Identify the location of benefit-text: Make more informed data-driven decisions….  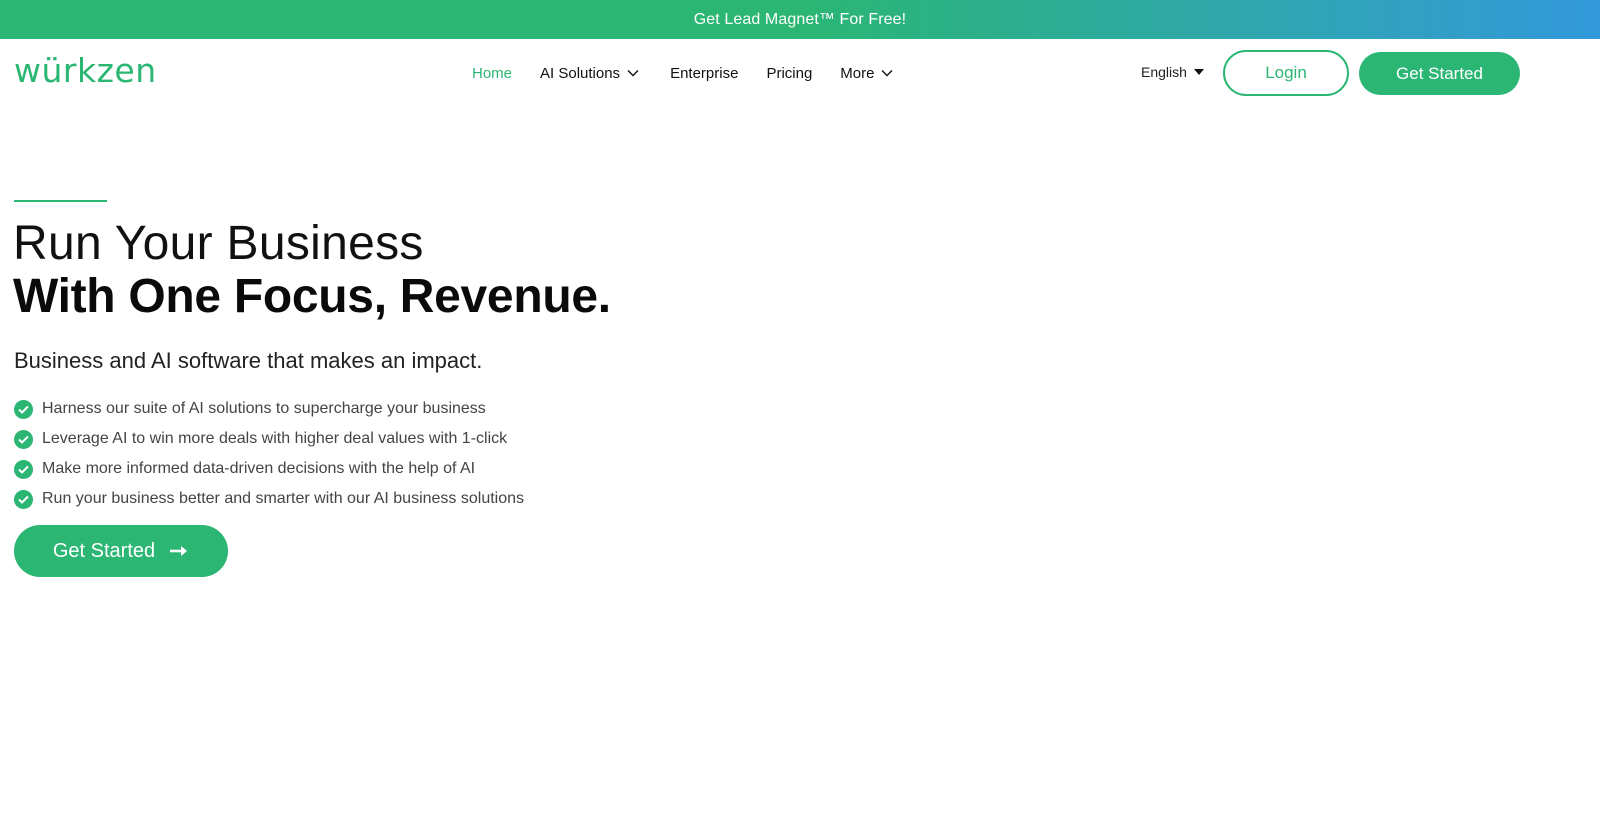
(259, 468).